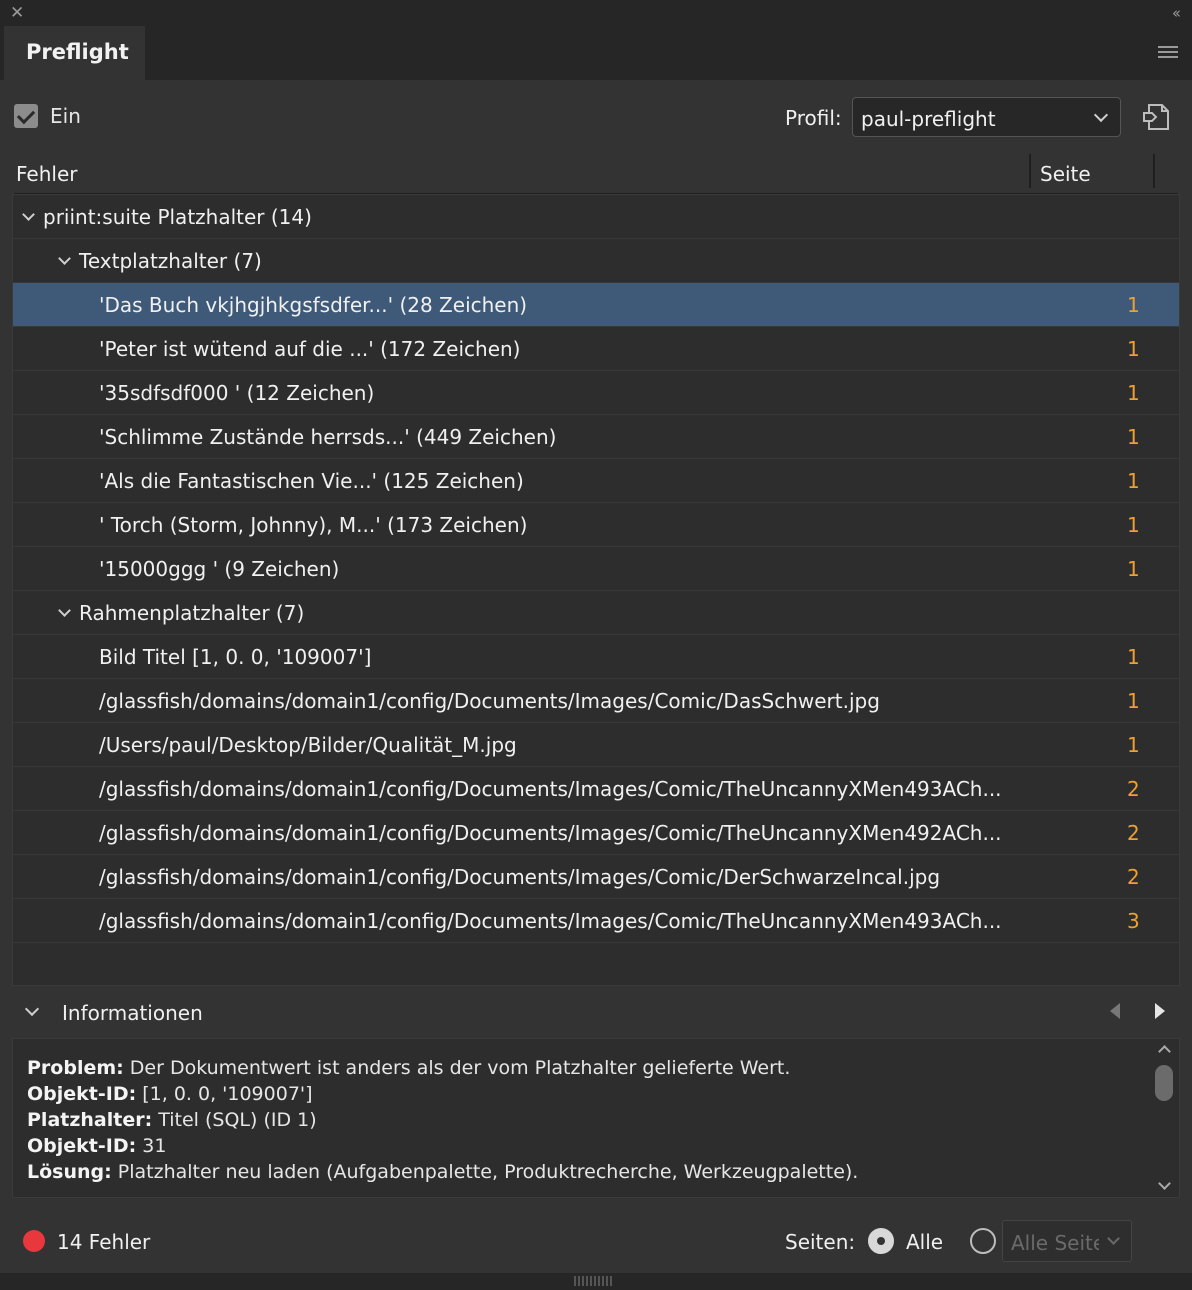 This screenshot has height=1290, width=1192. I want to click on tree-row-error: '15000ggg ' (9 Zeichen) 1, so click(596, 569).